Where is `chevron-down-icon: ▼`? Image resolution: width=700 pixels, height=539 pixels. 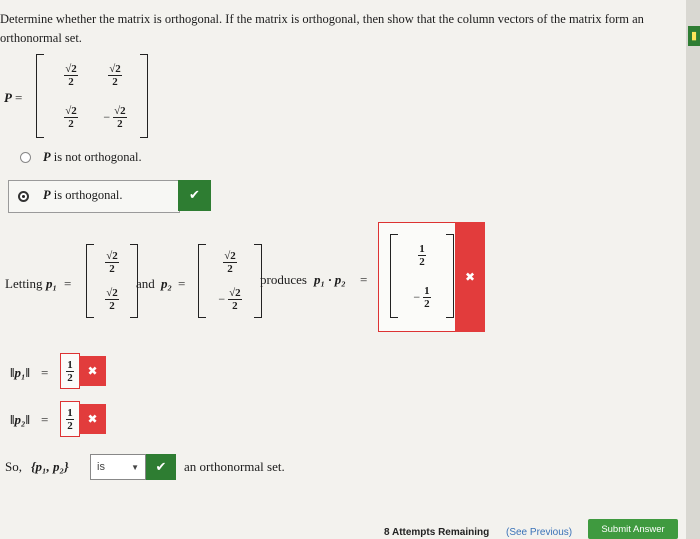 chevron-down-icon: ▼ is located at coordinates (135, 467).